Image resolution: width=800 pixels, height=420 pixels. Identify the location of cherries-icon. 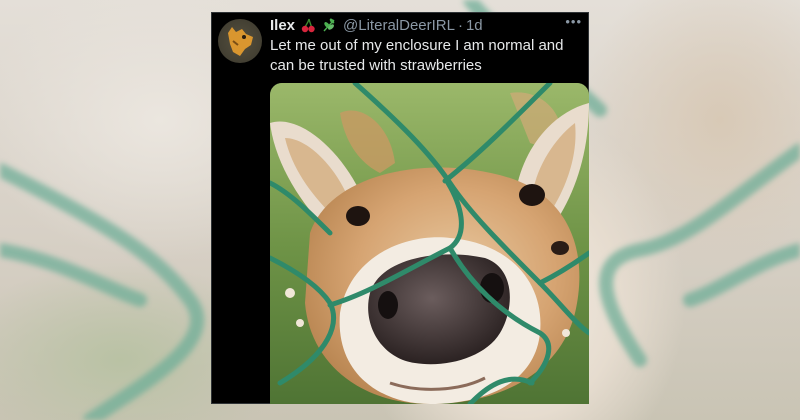
(308, 25).